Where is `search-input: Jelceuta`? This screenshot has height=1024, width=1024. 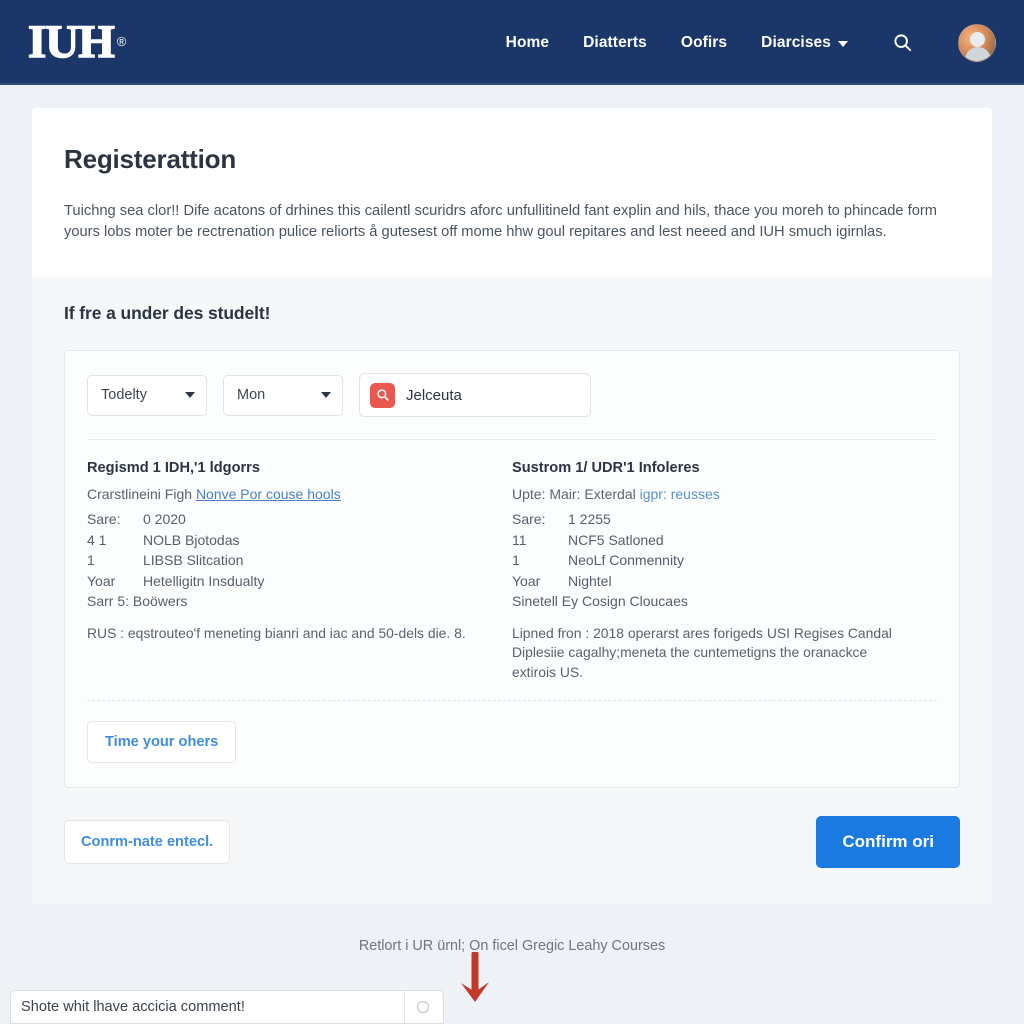 search-input: Jelceuta is located at coordinates (475, 395).